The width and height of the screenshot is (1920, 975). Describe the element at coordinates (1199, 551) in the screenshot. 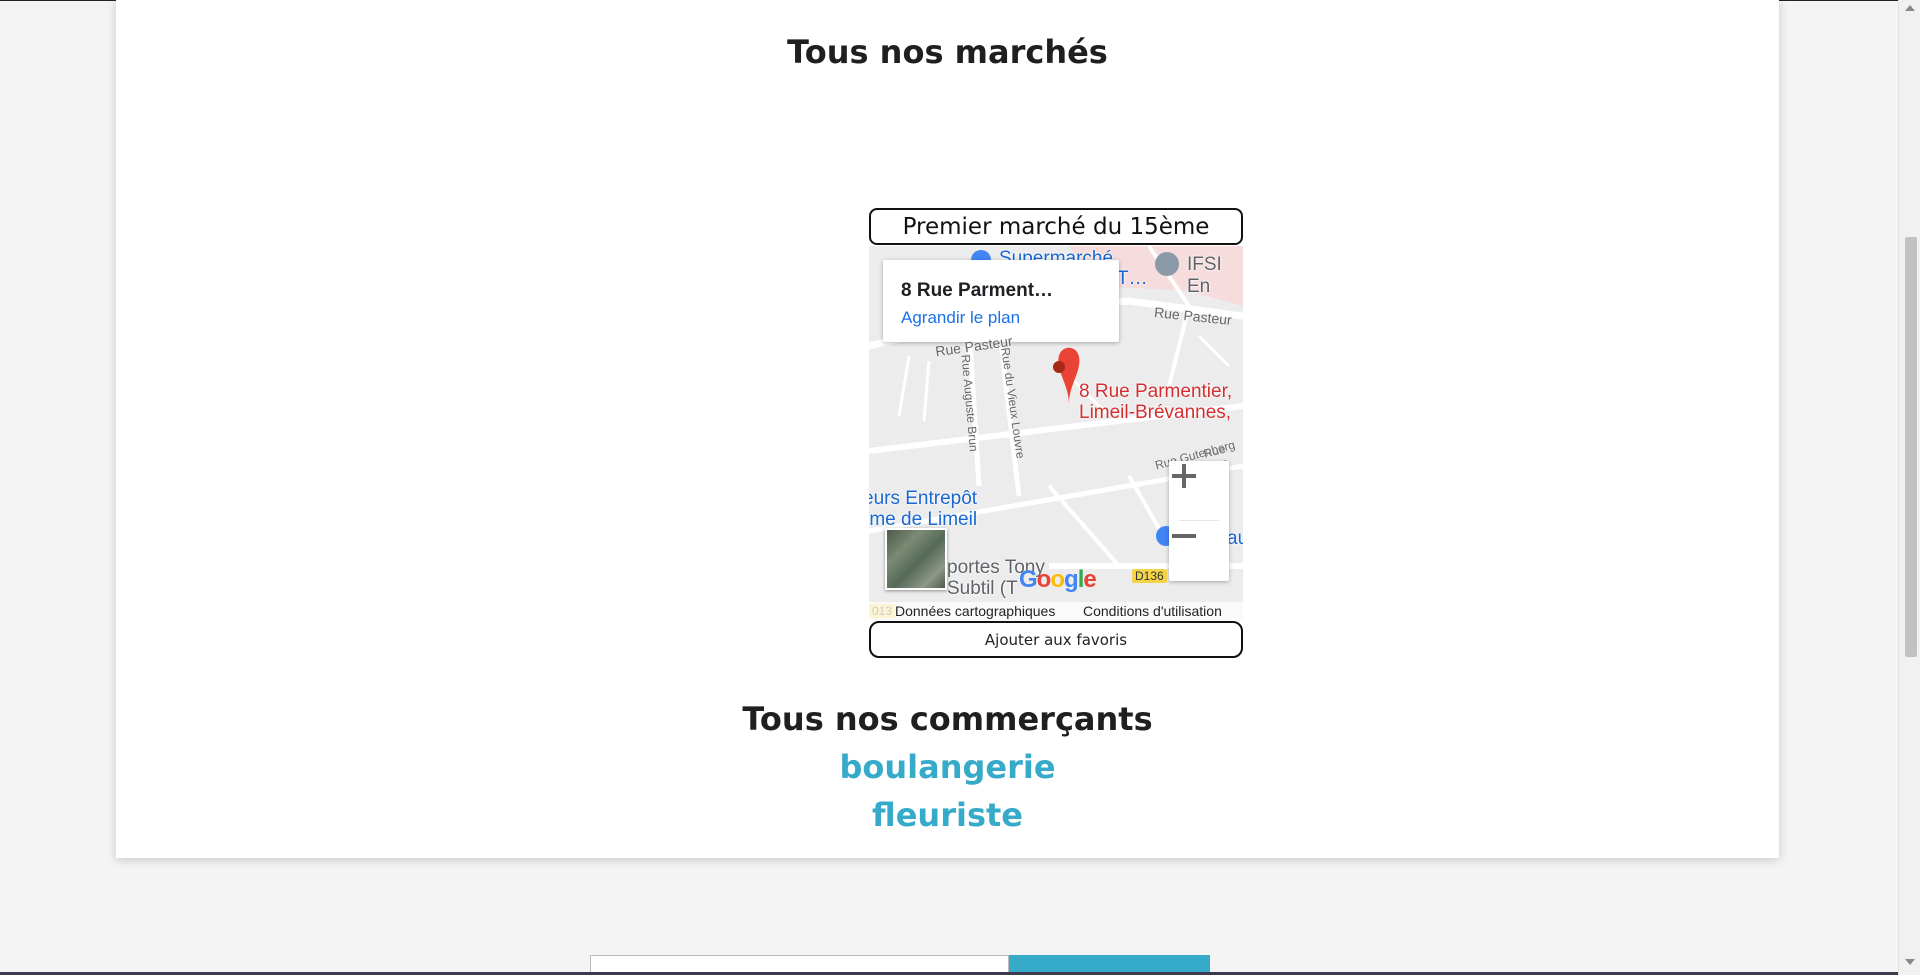

I see `zoom-out-button` at that location.